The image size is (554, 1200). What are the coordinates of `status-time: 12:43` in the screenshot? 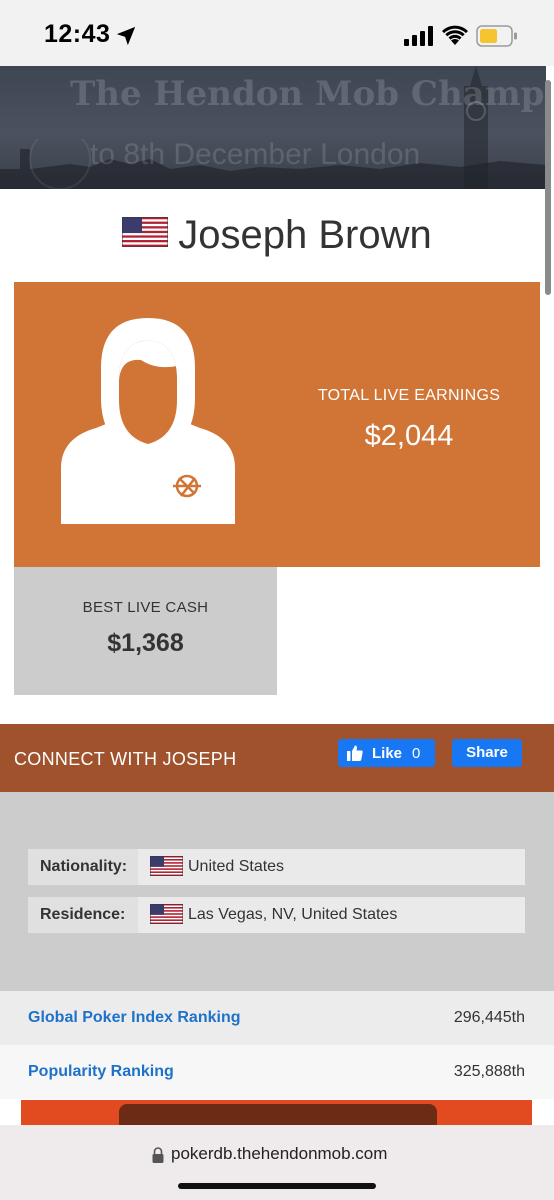 It's located at (77, 34).